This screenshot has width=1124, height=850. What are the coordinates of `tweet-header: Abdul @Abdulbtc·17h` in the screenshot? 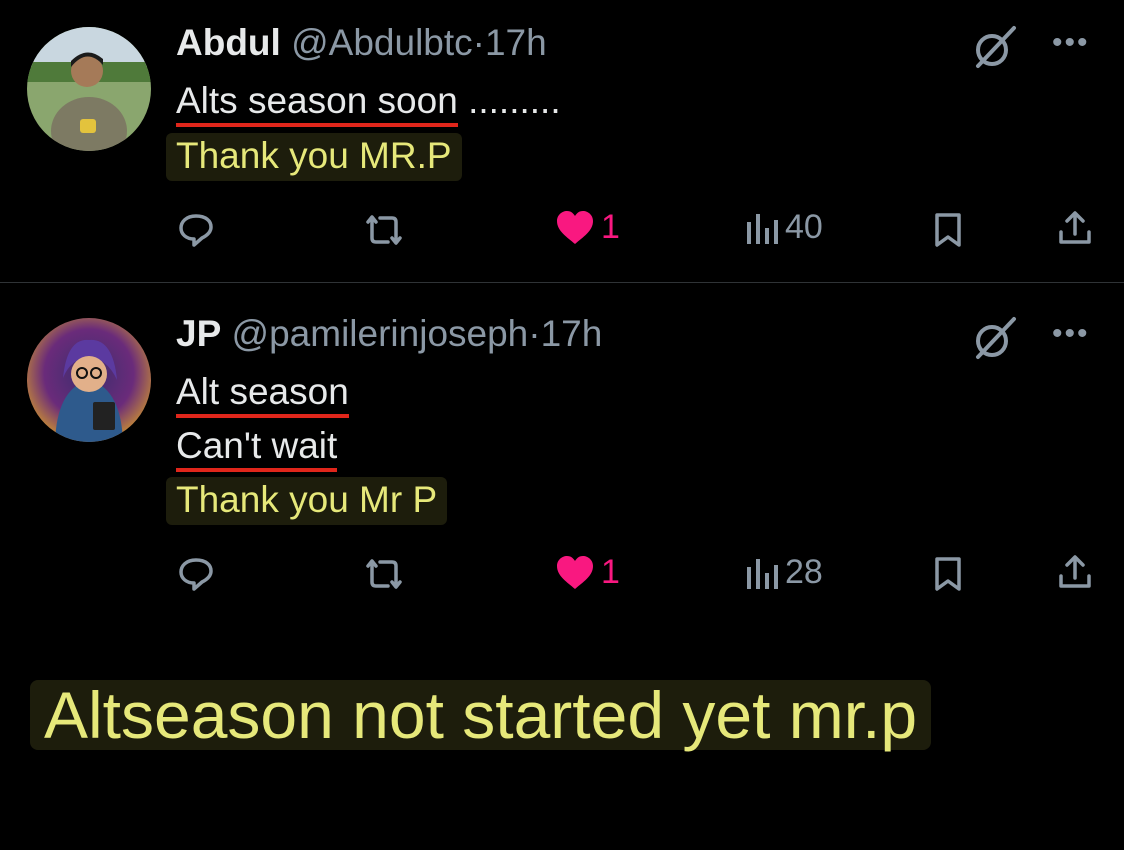 It's located at (361, 43).